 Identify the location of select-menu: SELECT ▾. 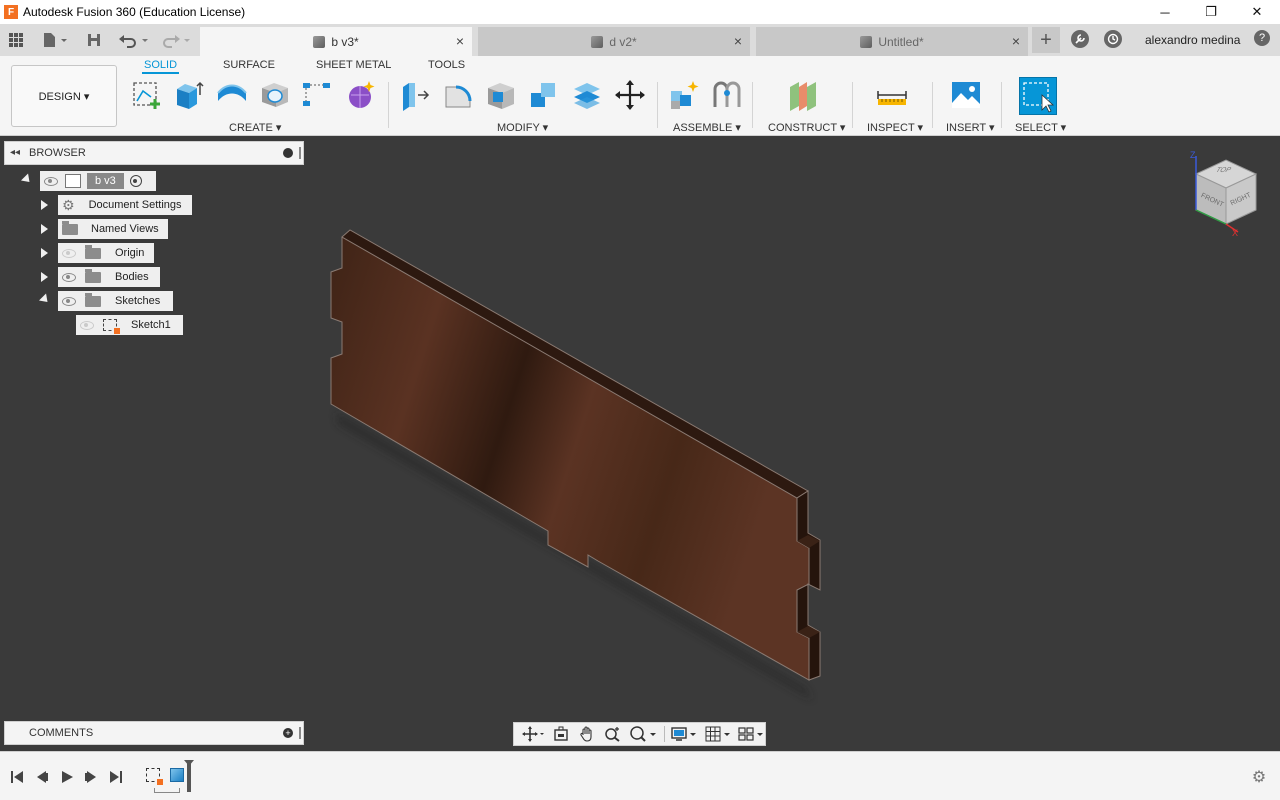
(1040, 127).